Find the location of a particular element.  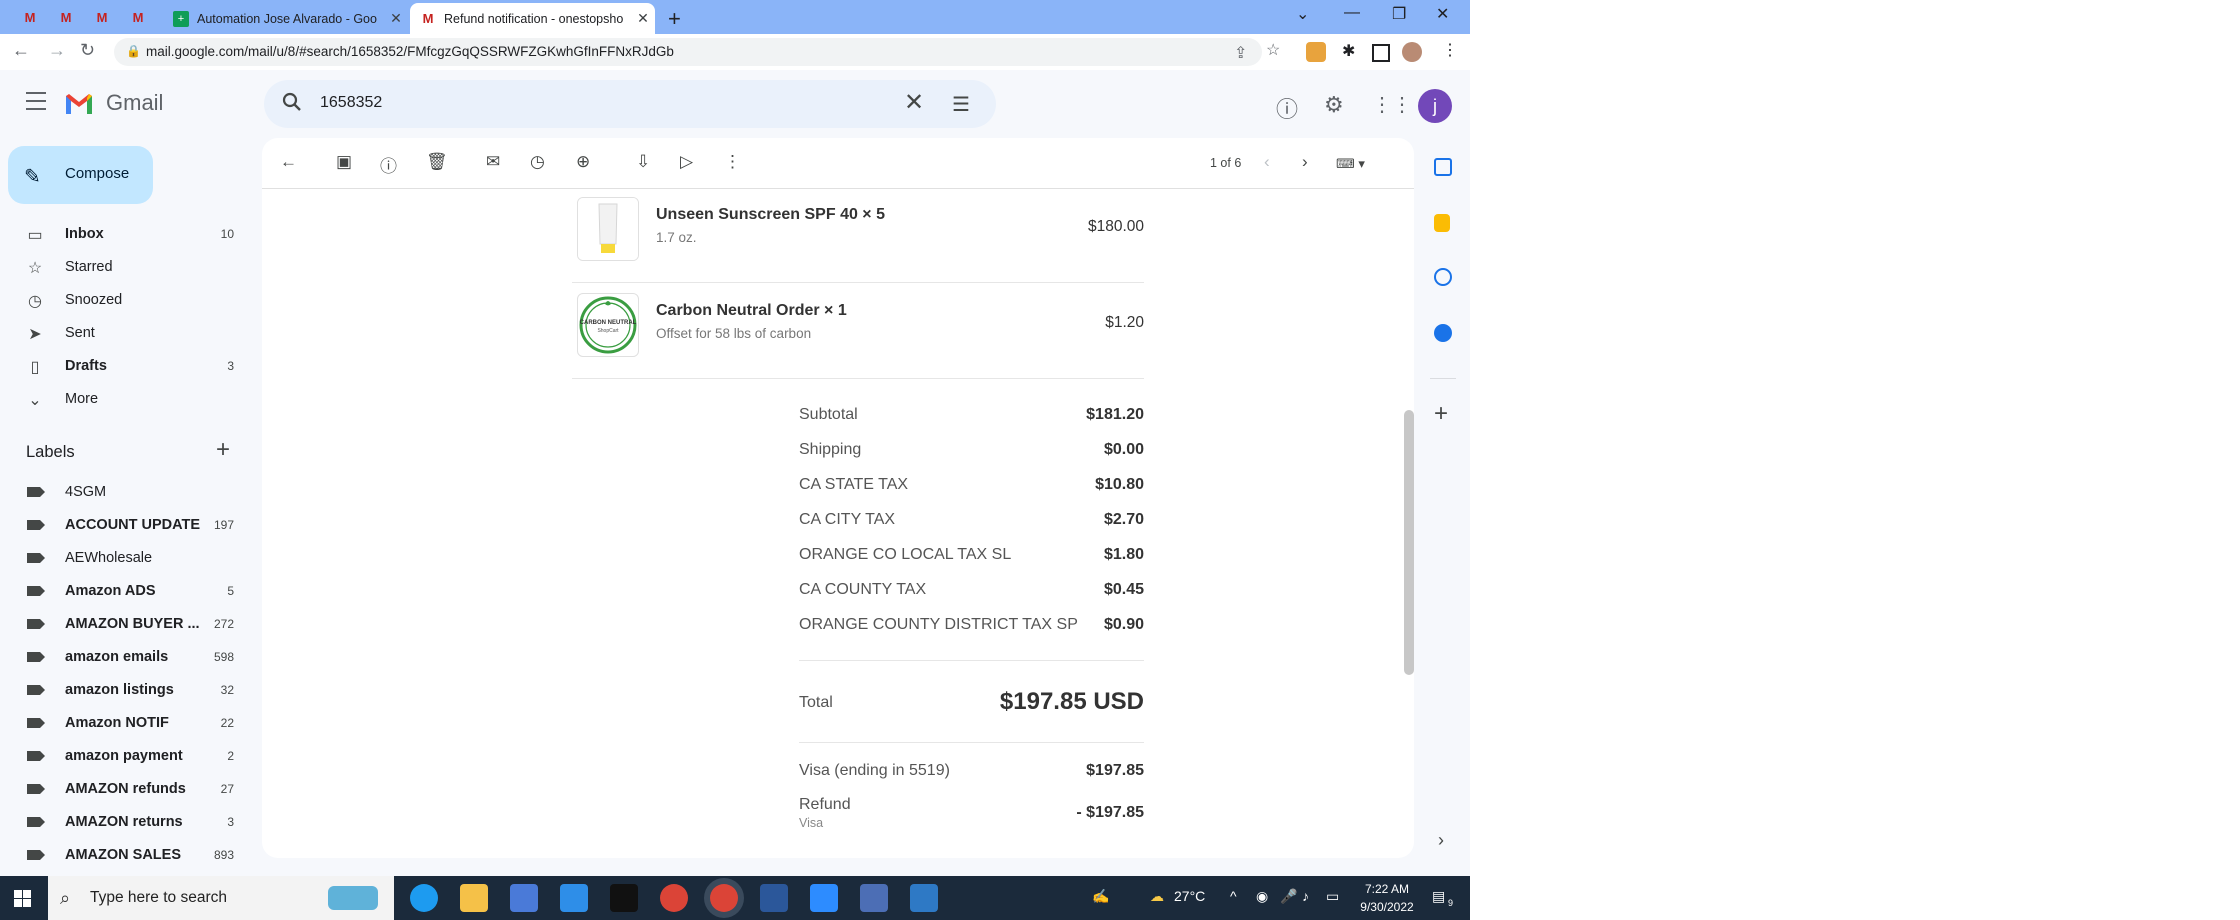

more-options-icon: ⋮ is located at coordinates (732, 162).